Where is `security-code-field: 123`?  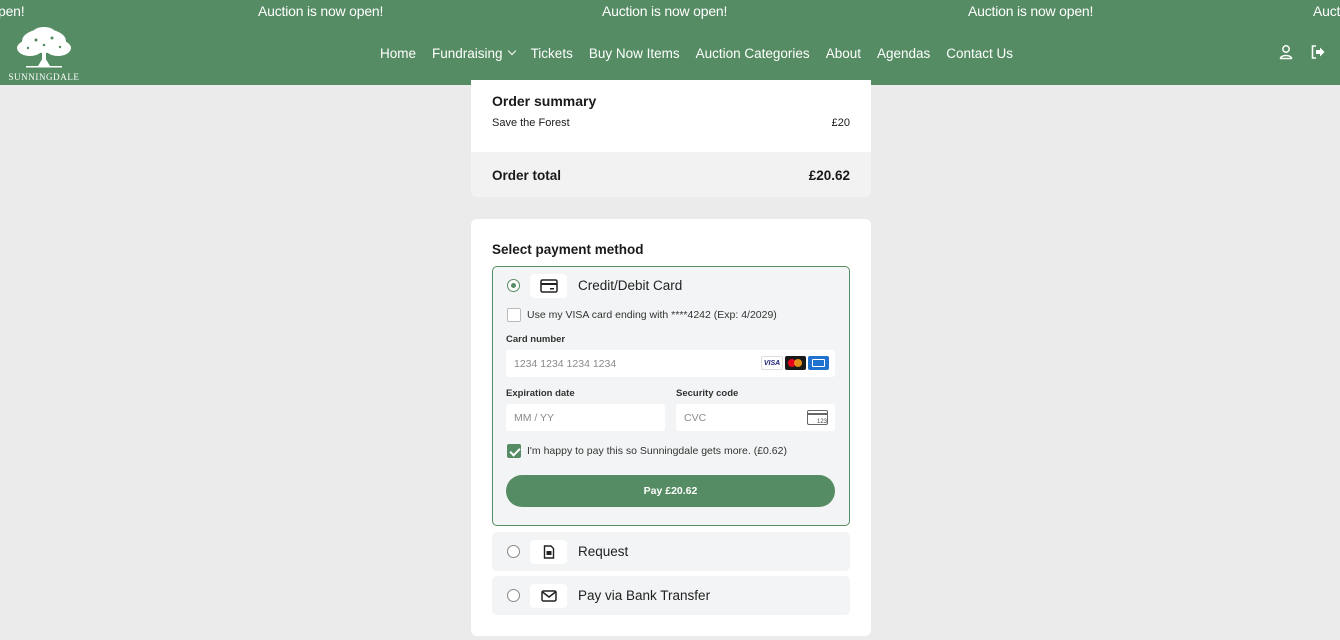
security-code-field: 123 is located at coordinates (755, 417).